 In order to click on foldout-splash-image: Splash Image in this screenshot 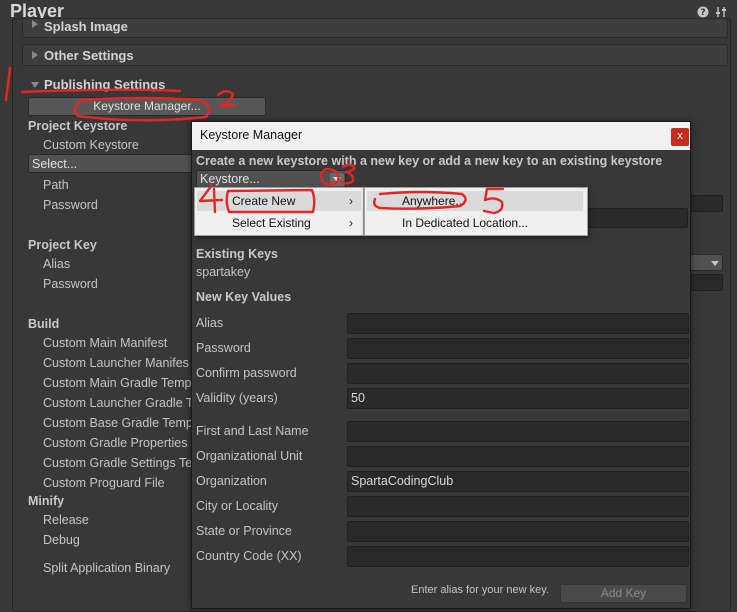, I will do `click(375, 28)`.